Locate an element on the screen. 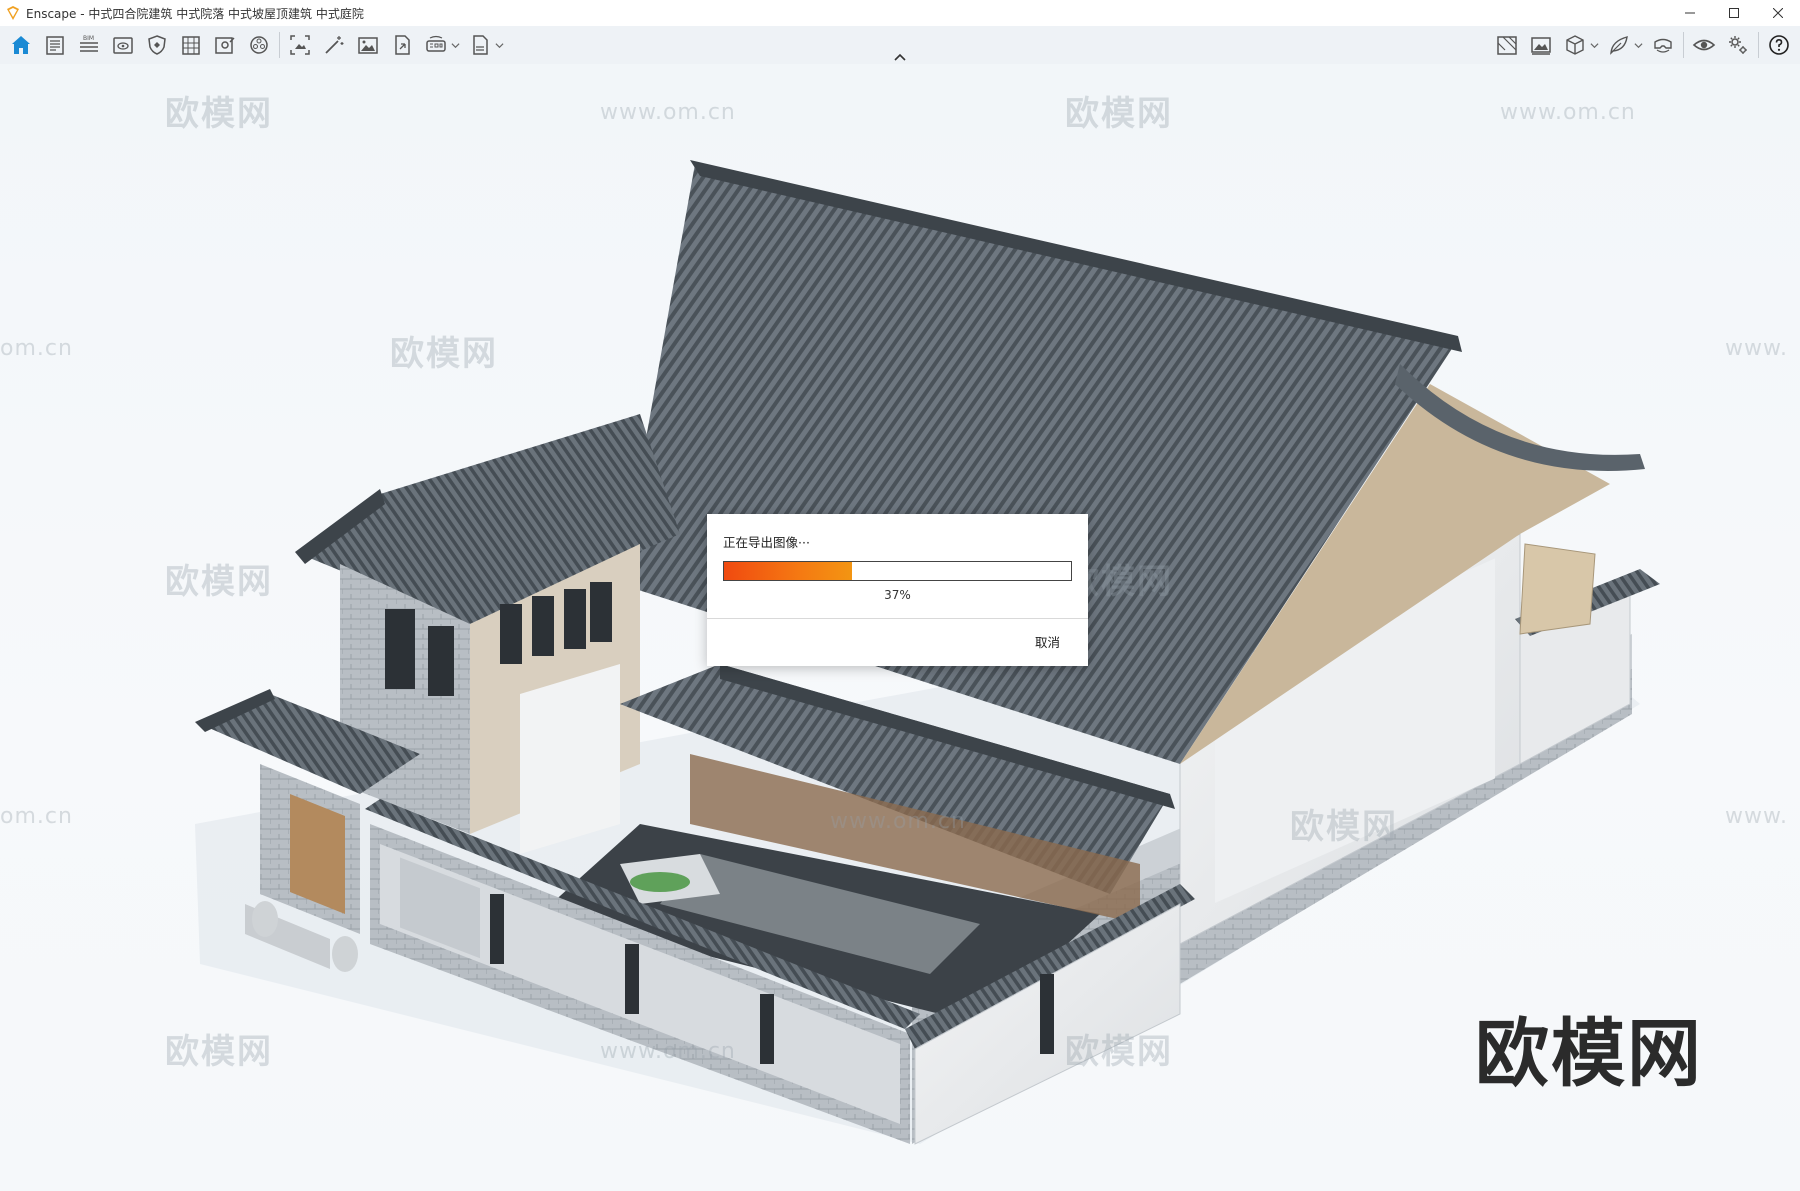  exe-export-dropdown is located at coordinates (499, 45).